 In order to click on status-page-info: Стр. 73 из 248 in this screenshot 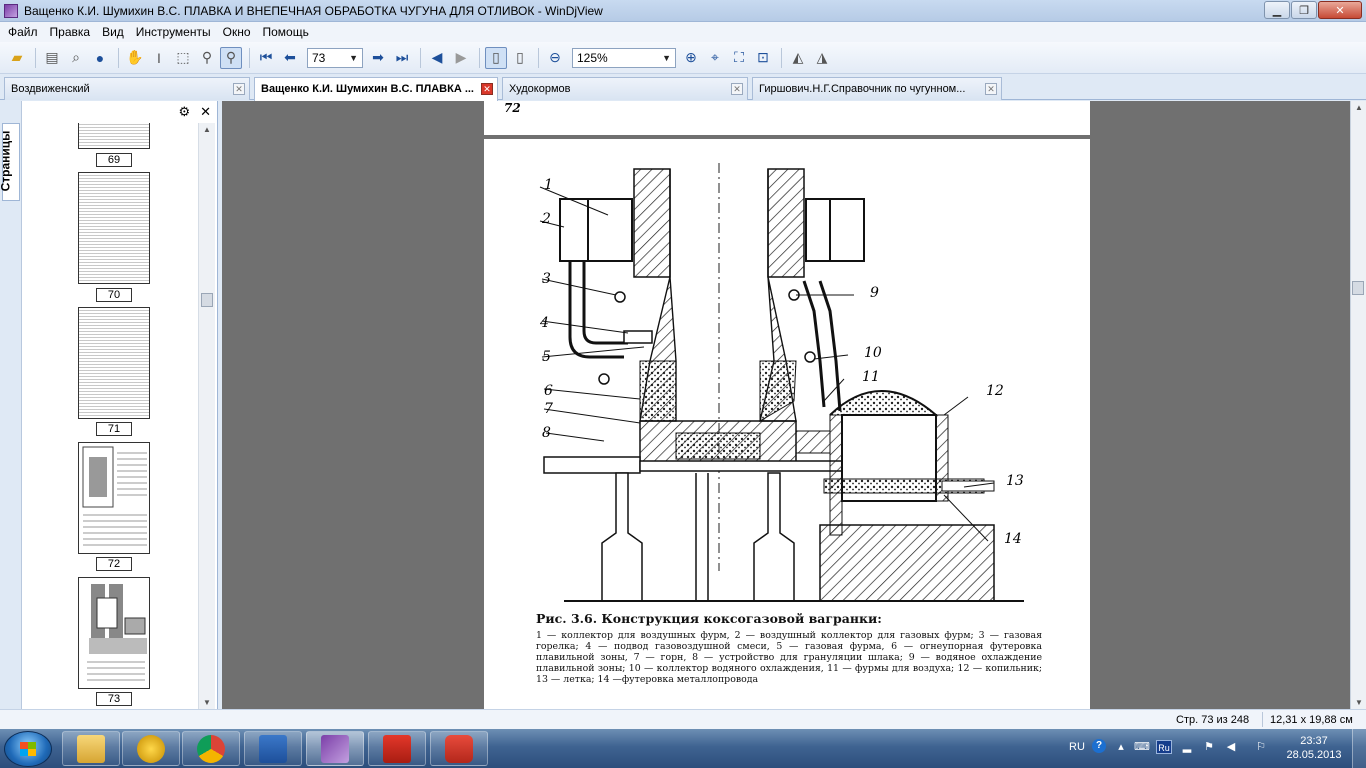, I will do `click(1213, 720)`.